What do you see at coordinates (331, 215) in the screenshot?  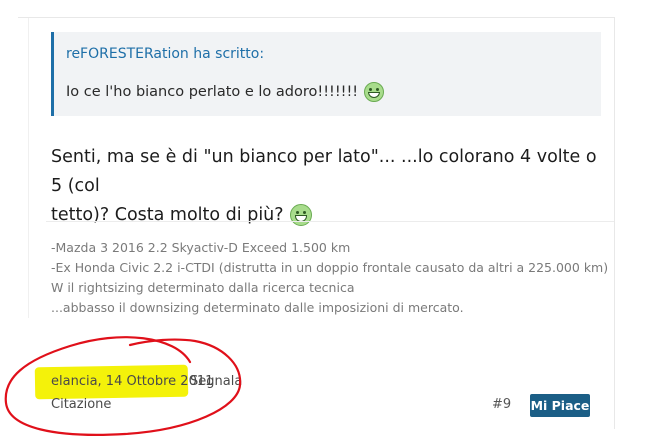 I see `post-body-line-2: tetto)? Costa molto di più?` at bounding box center [331, 215].